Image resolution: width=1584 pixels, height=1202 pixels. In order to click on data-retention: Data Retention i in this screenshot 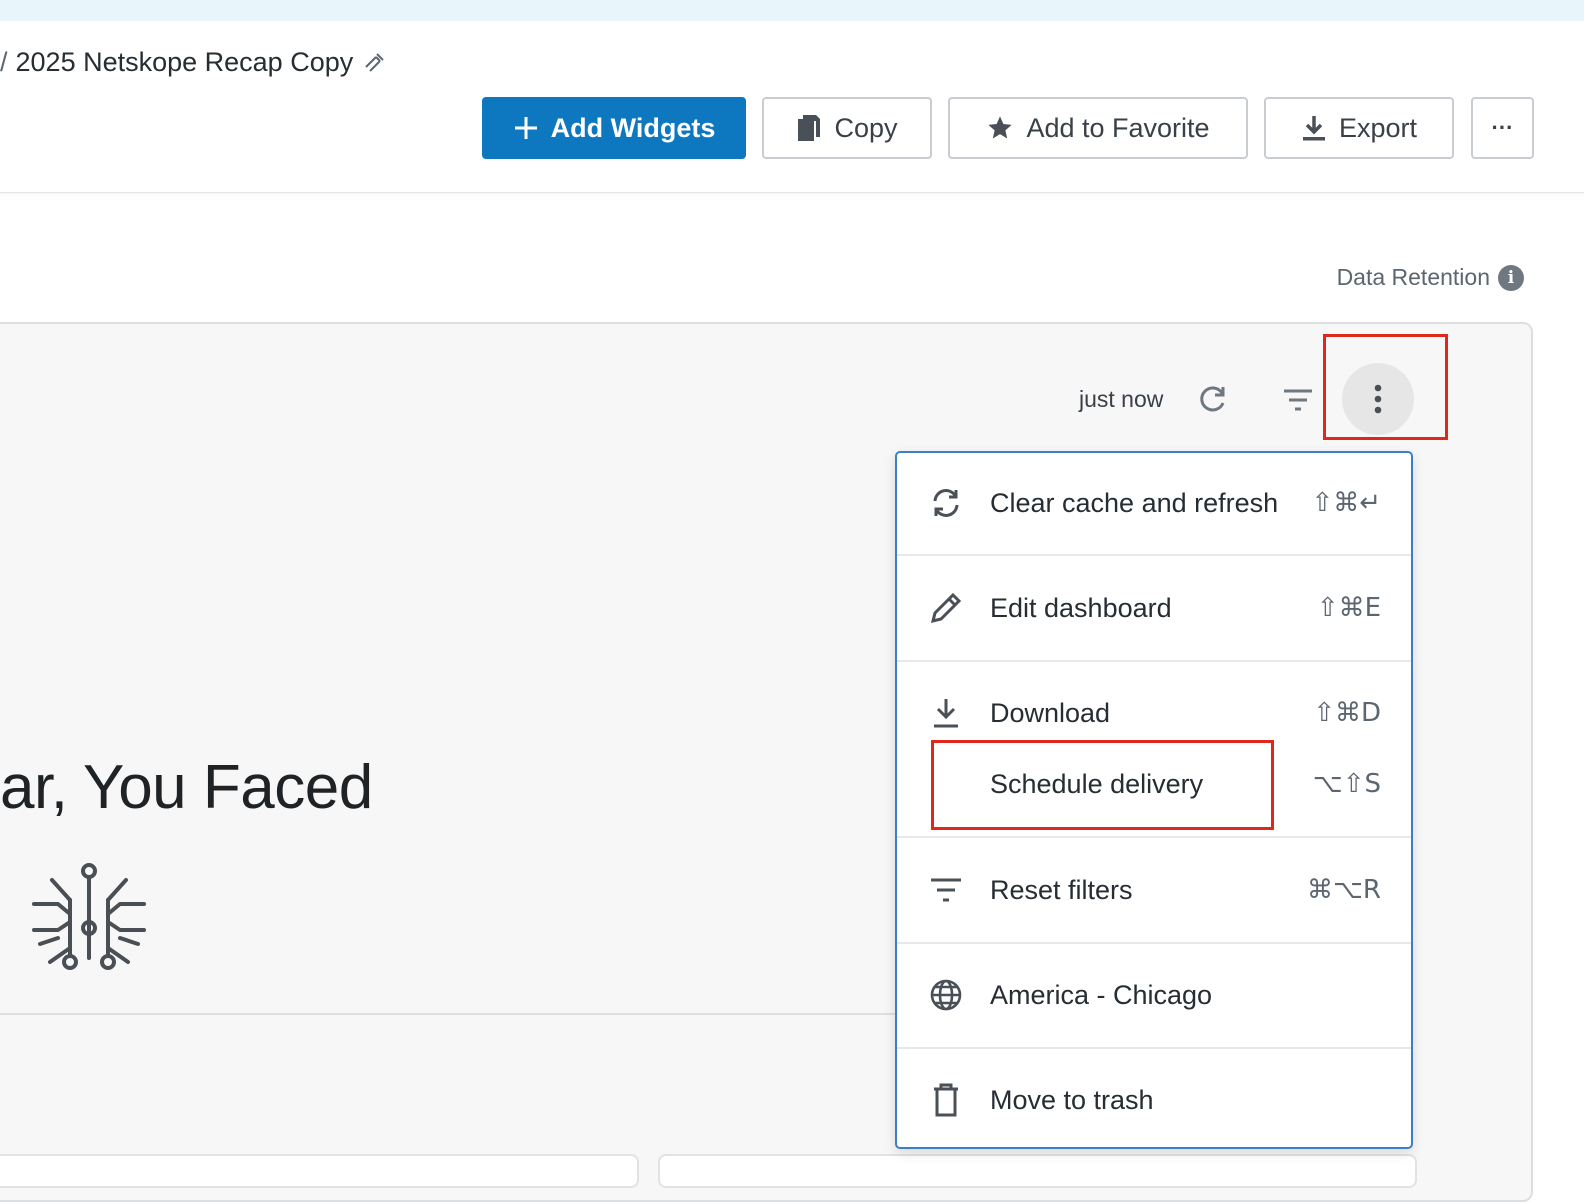, I will do `click(1430, 277)`.